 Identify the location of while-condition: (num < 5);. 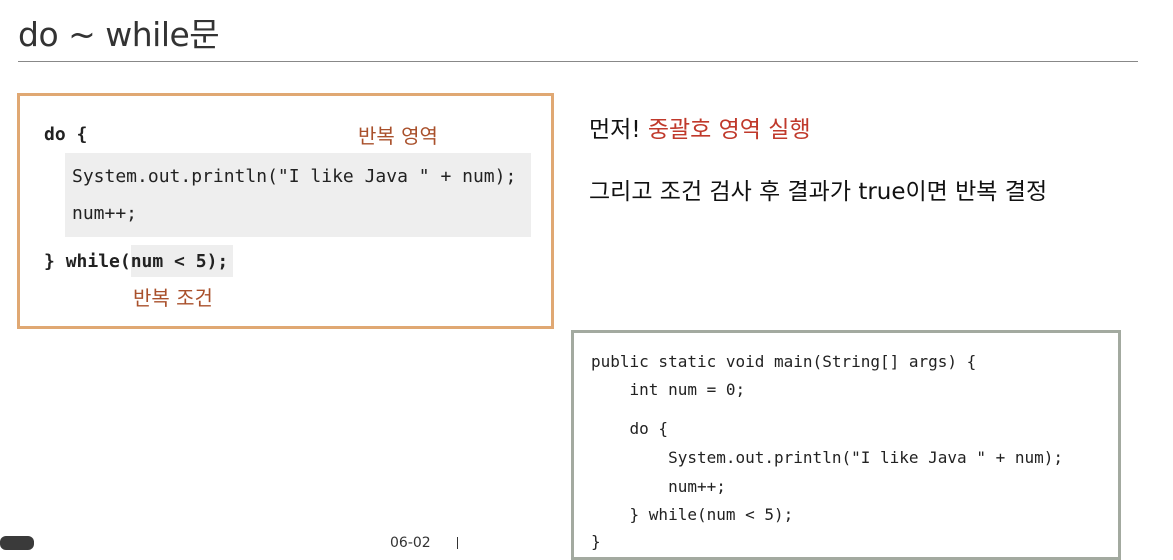
(174, 261).